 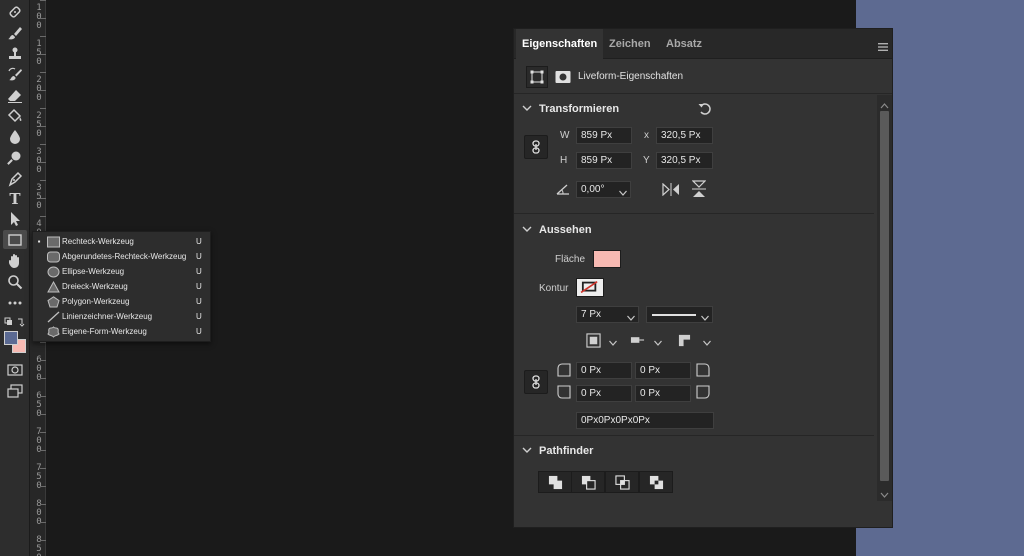 I want to click on x-position-field: 320,5 Px, so click(x=684, y=135).